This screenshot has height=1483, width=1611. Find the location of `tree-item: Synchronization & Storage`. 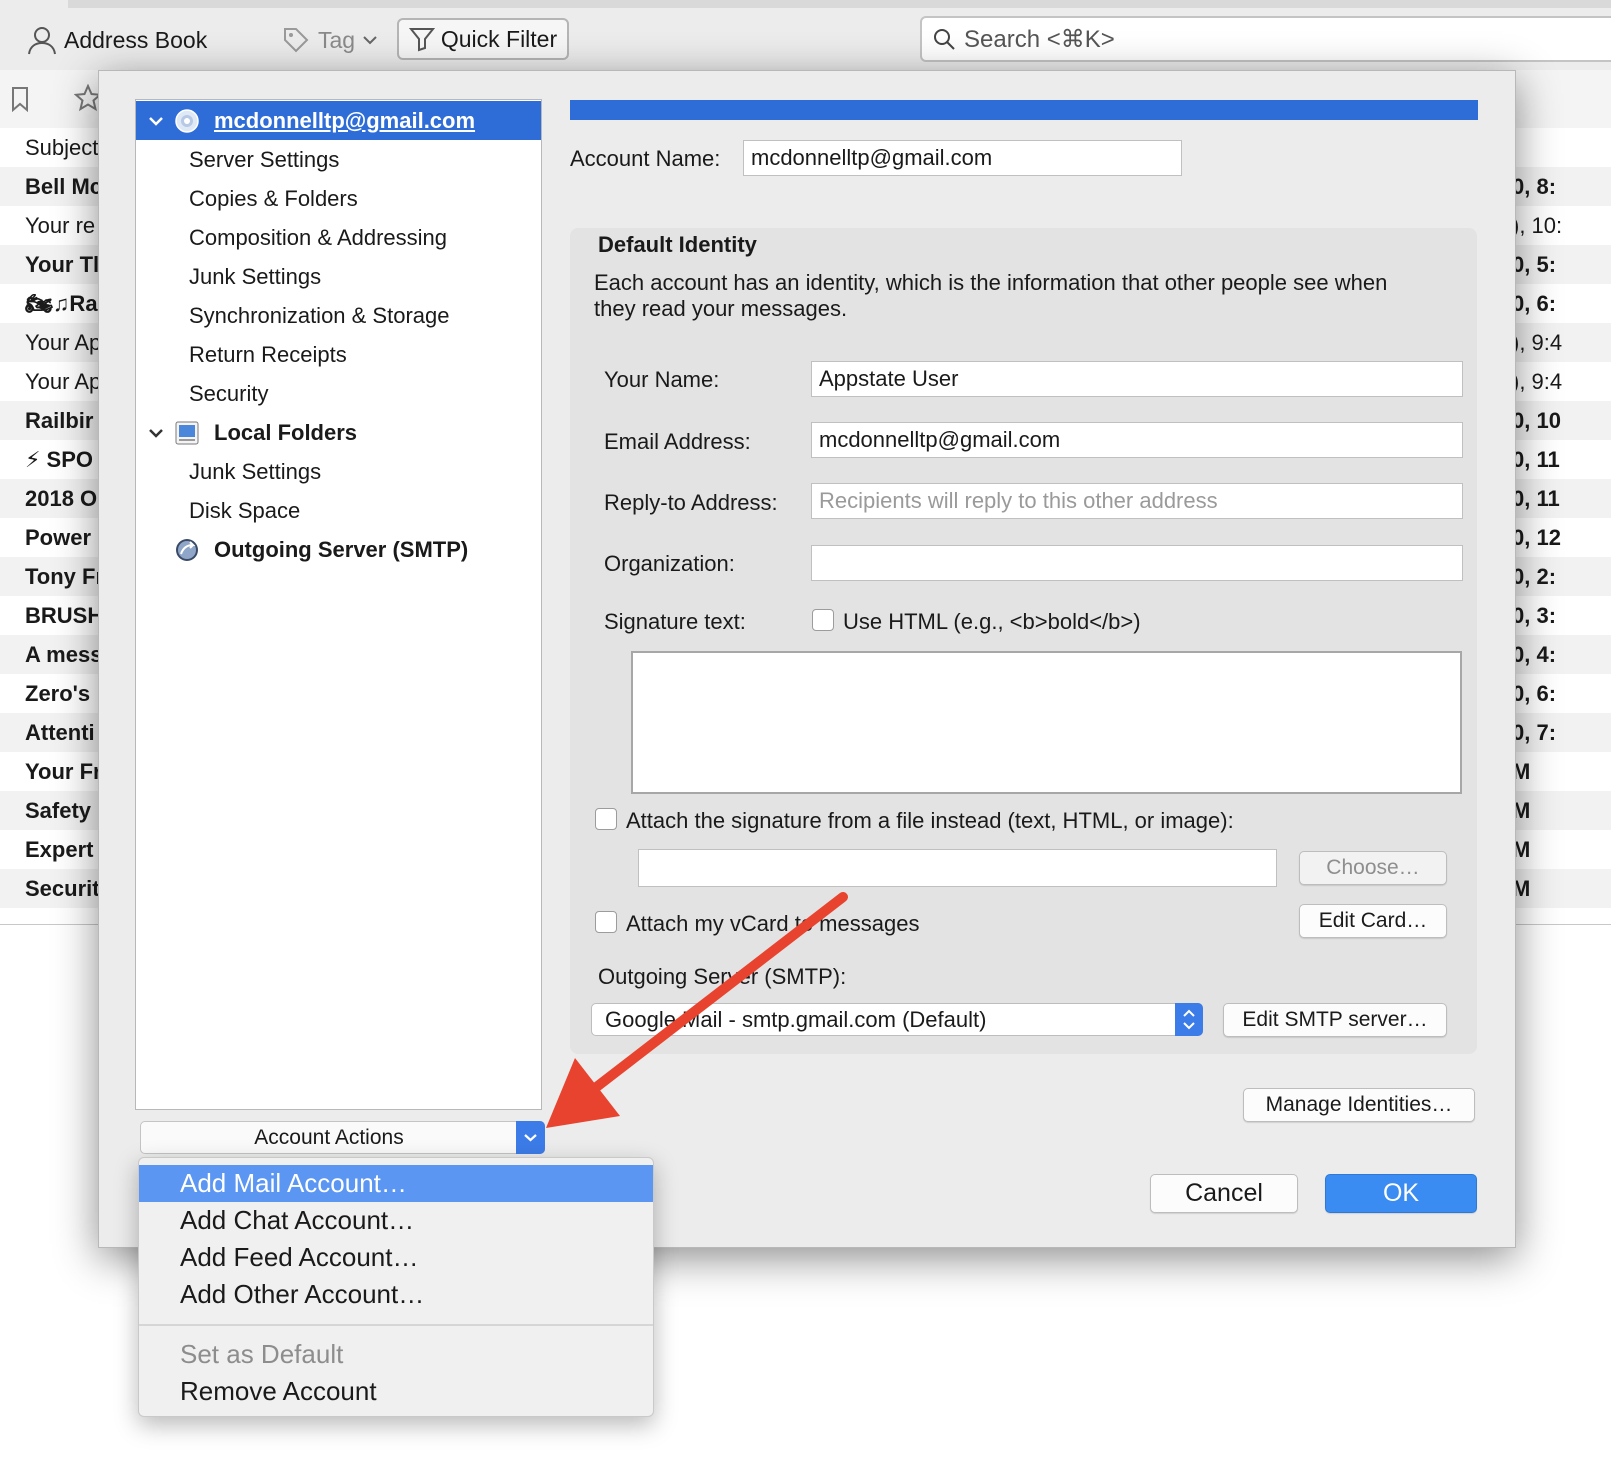

tree-item: Synchronization & Storage is located at coordinates (338, 315).